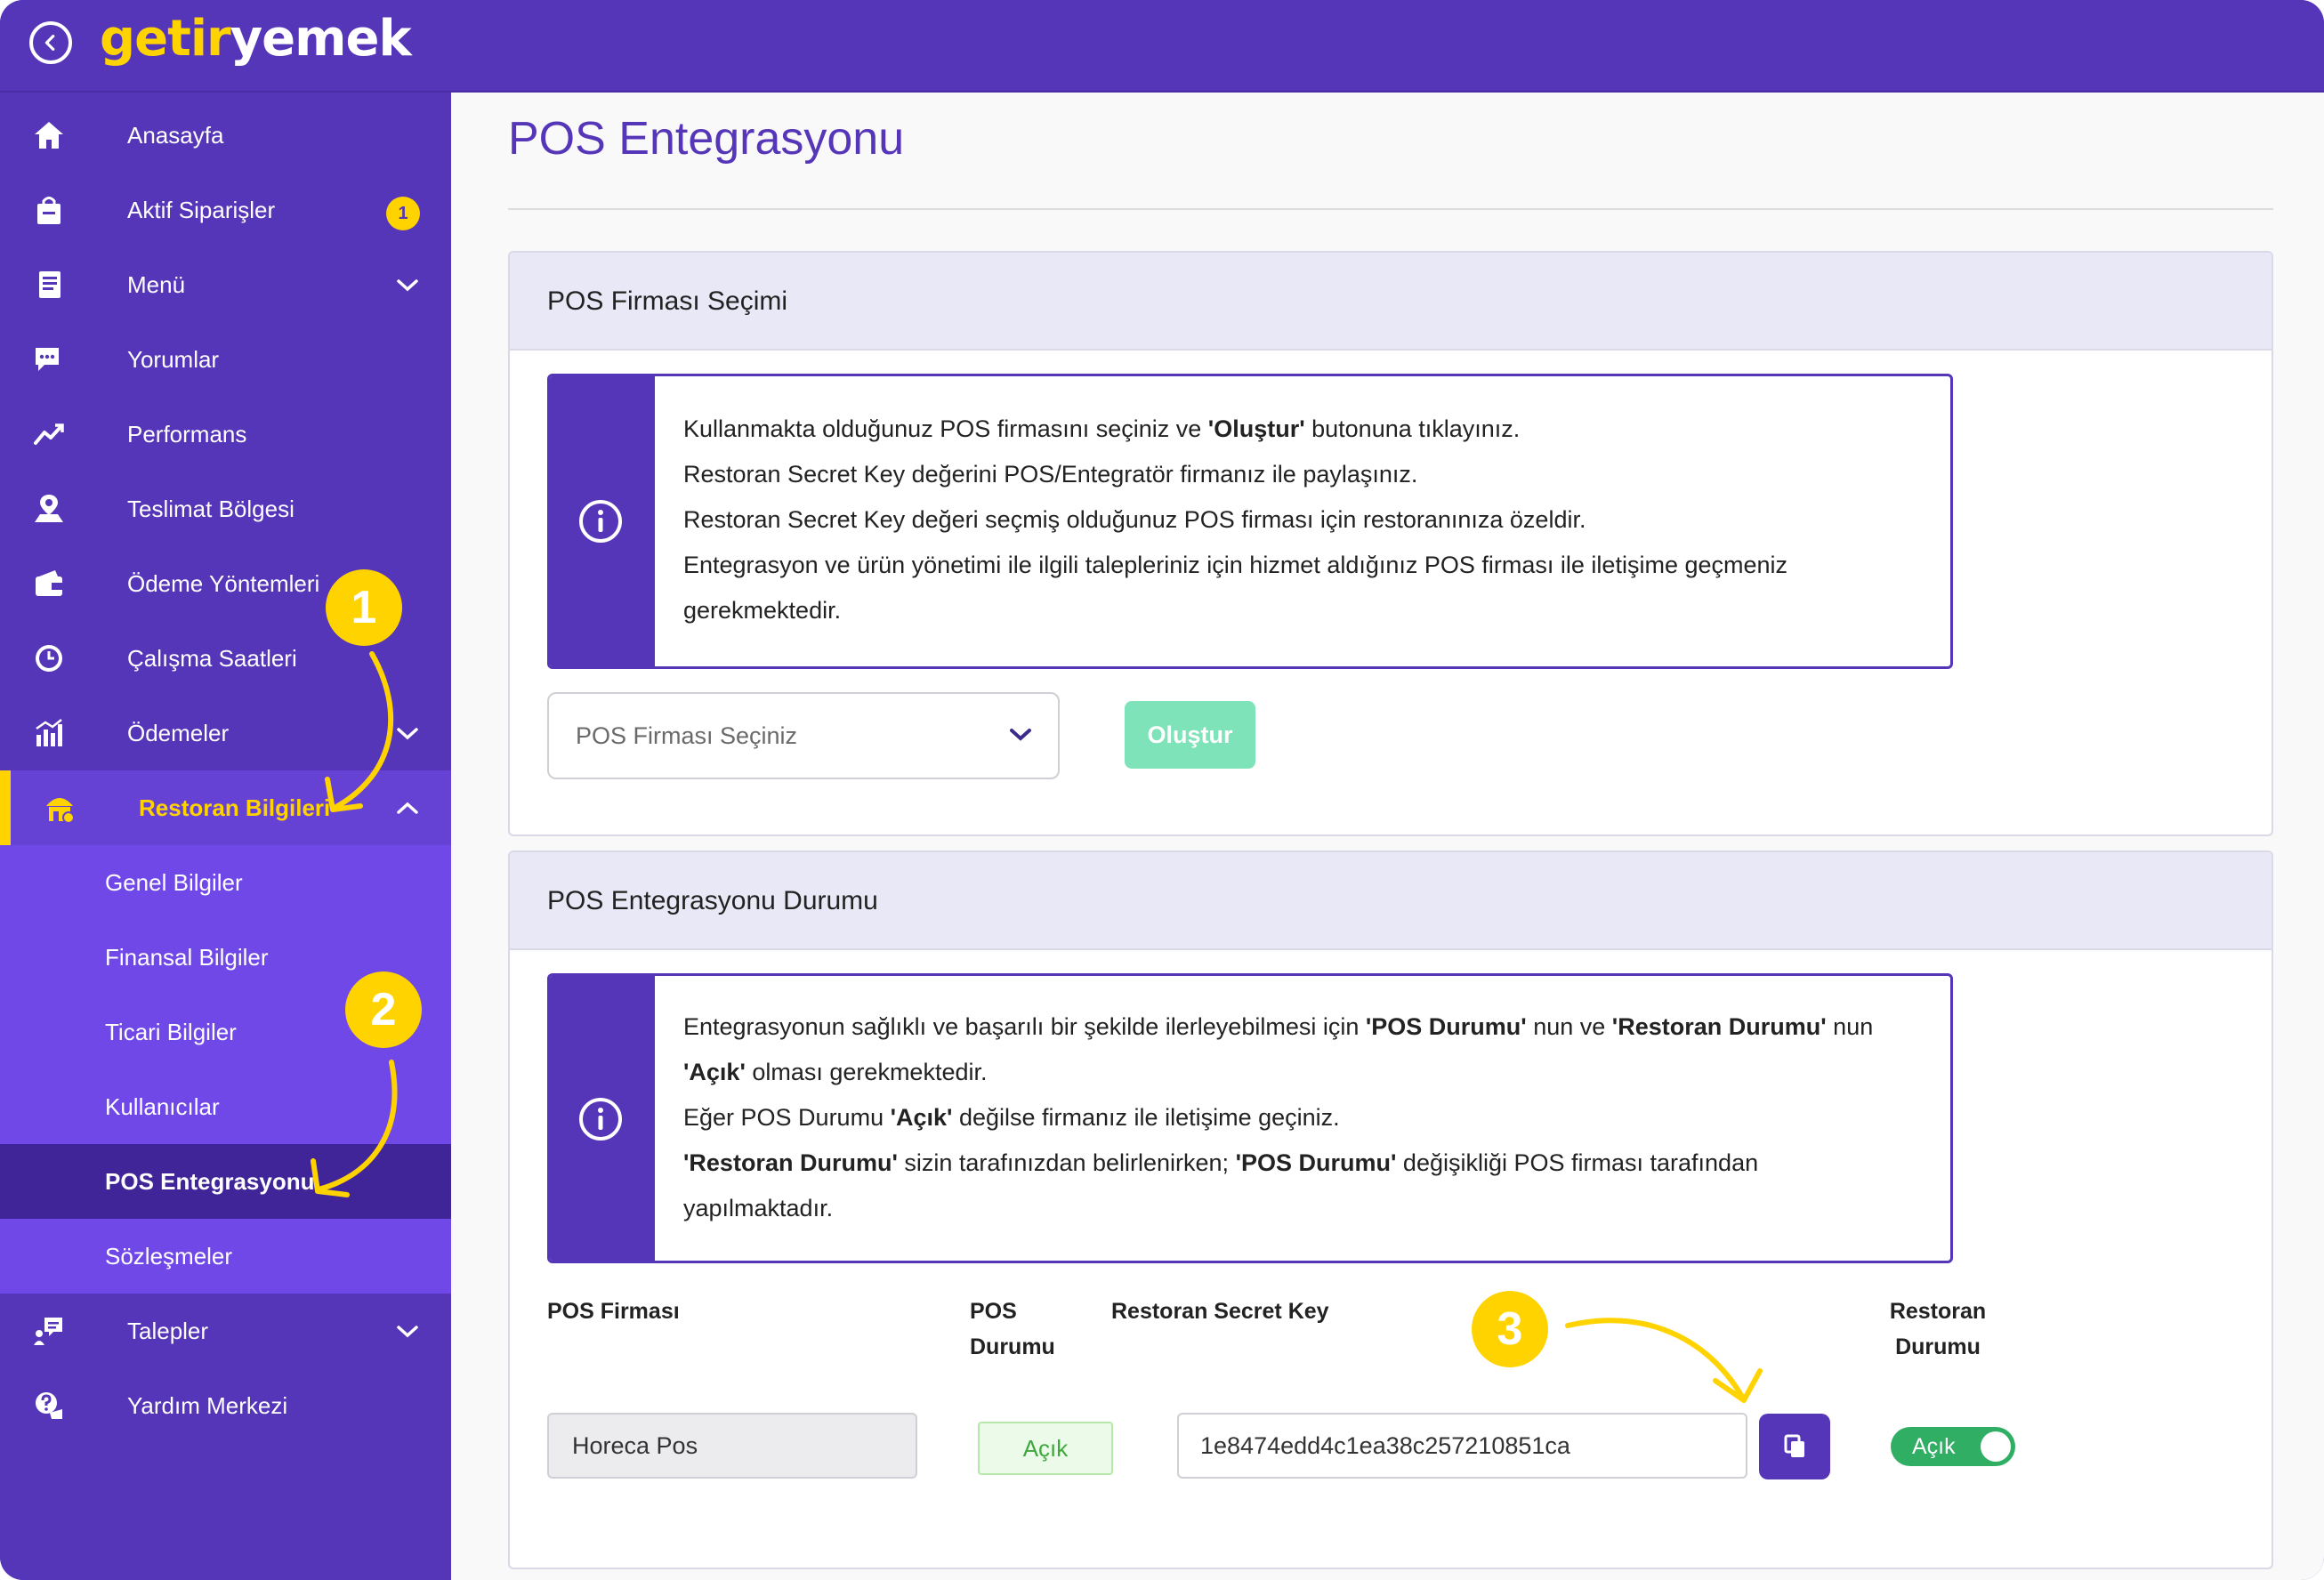 Image resolution: width=2324 pixels, height=1580 pixels. What do you see at coordinates (173, 359) in the screenshot?
I see `sidebar-item-label: Yorumlar` at bounding box center [173, 359].